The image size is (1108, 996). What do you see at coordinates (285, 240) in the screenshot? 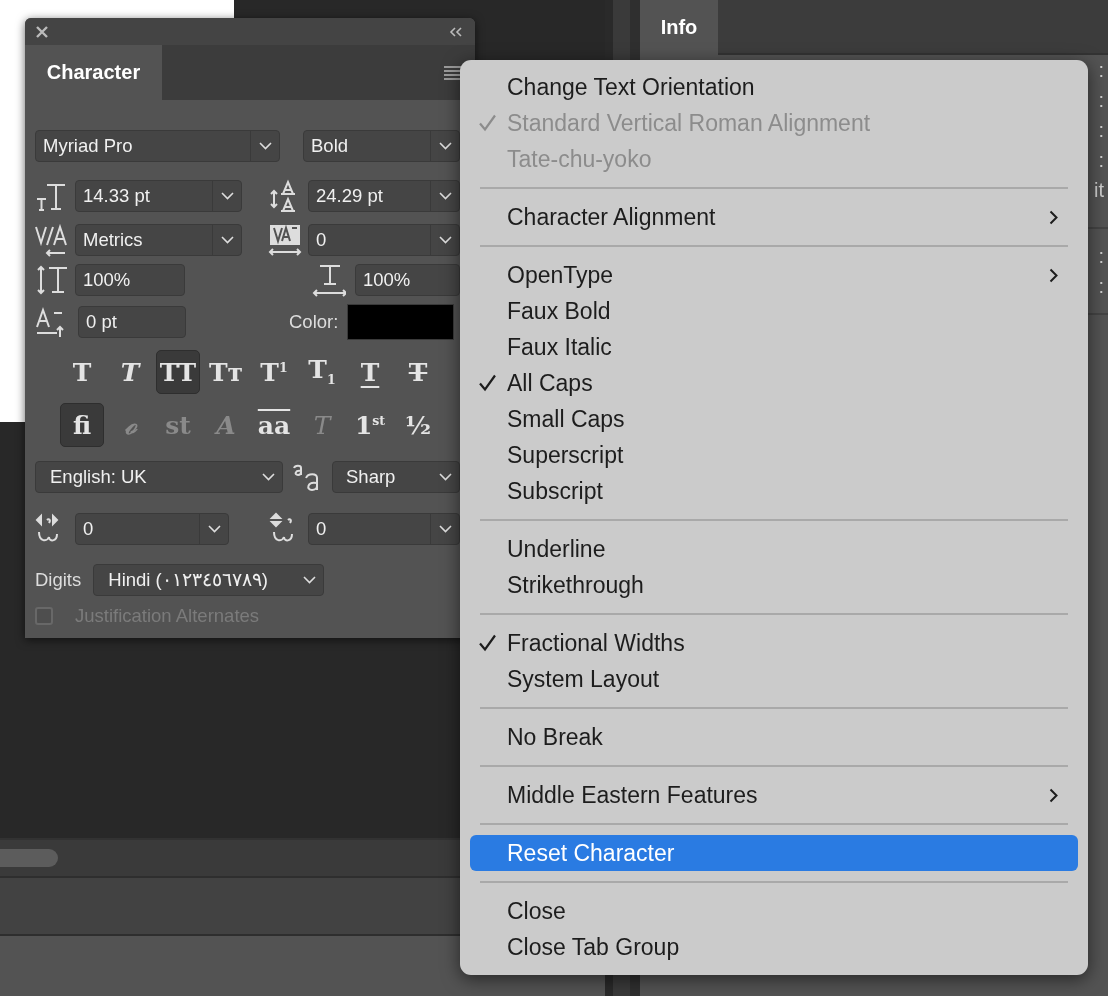
I see `tracking-icon` at bounding box center [285, 240].